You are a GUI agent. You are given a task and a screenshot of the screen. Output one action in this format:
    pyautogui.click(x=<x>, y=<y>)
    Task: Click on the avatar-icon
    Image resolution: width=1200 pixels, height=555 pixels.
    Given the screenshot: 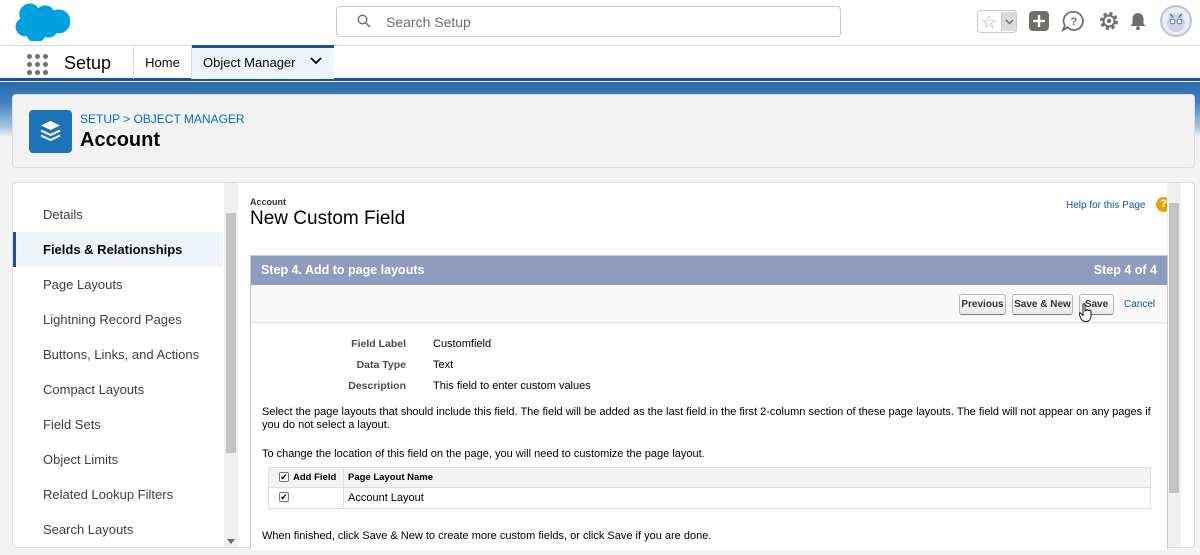 What is the action you would take?
    pyautogui.click(x=1176, y=22)
    